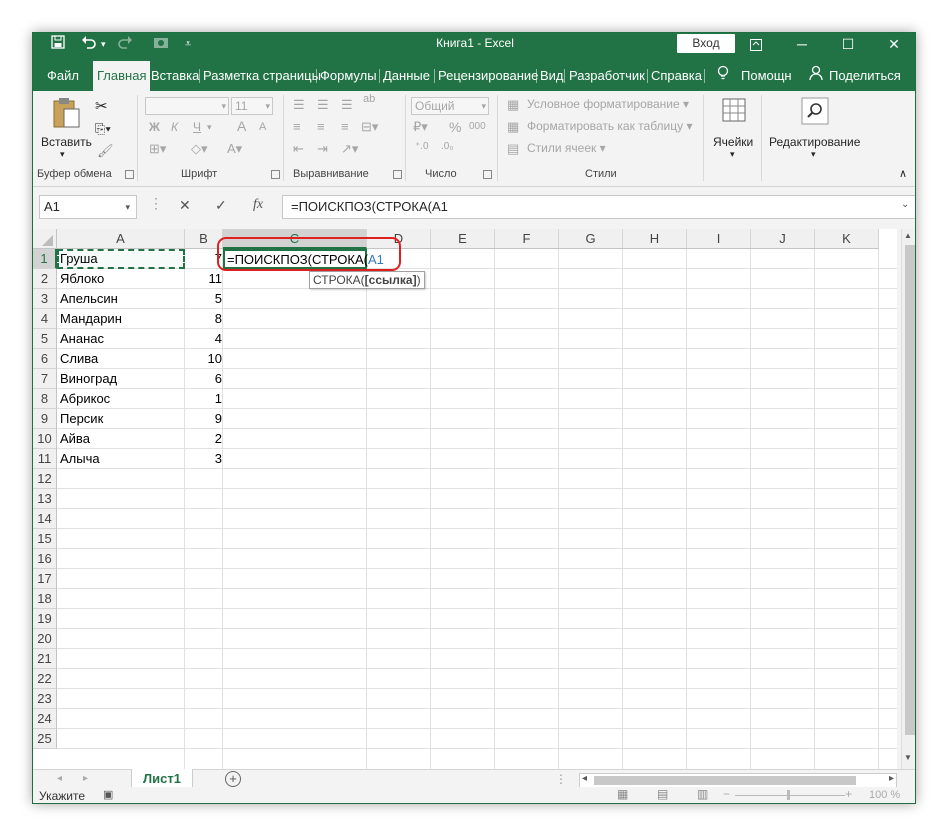  Describe the element at coordinates (903, 173) in the screenshot. I see `collapse-ribbon-icon: ∧` at that location.